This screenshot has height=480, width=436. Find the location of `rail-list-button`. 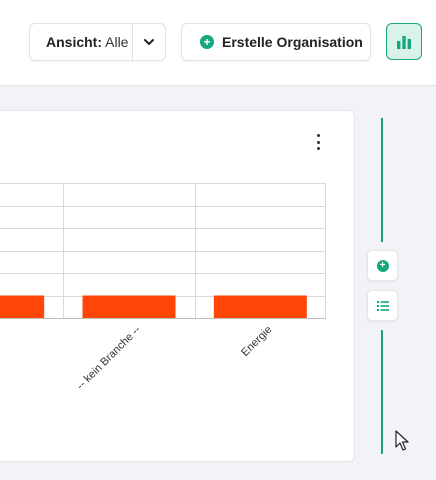

rail-list-button is located at coordinates (382, 305).